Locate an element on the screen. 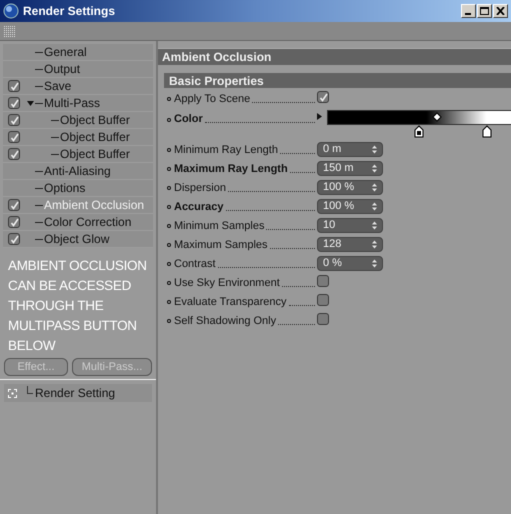 This screenshot has width=511, height=514. number-field: 0 % is located at coordinates (350, 263).